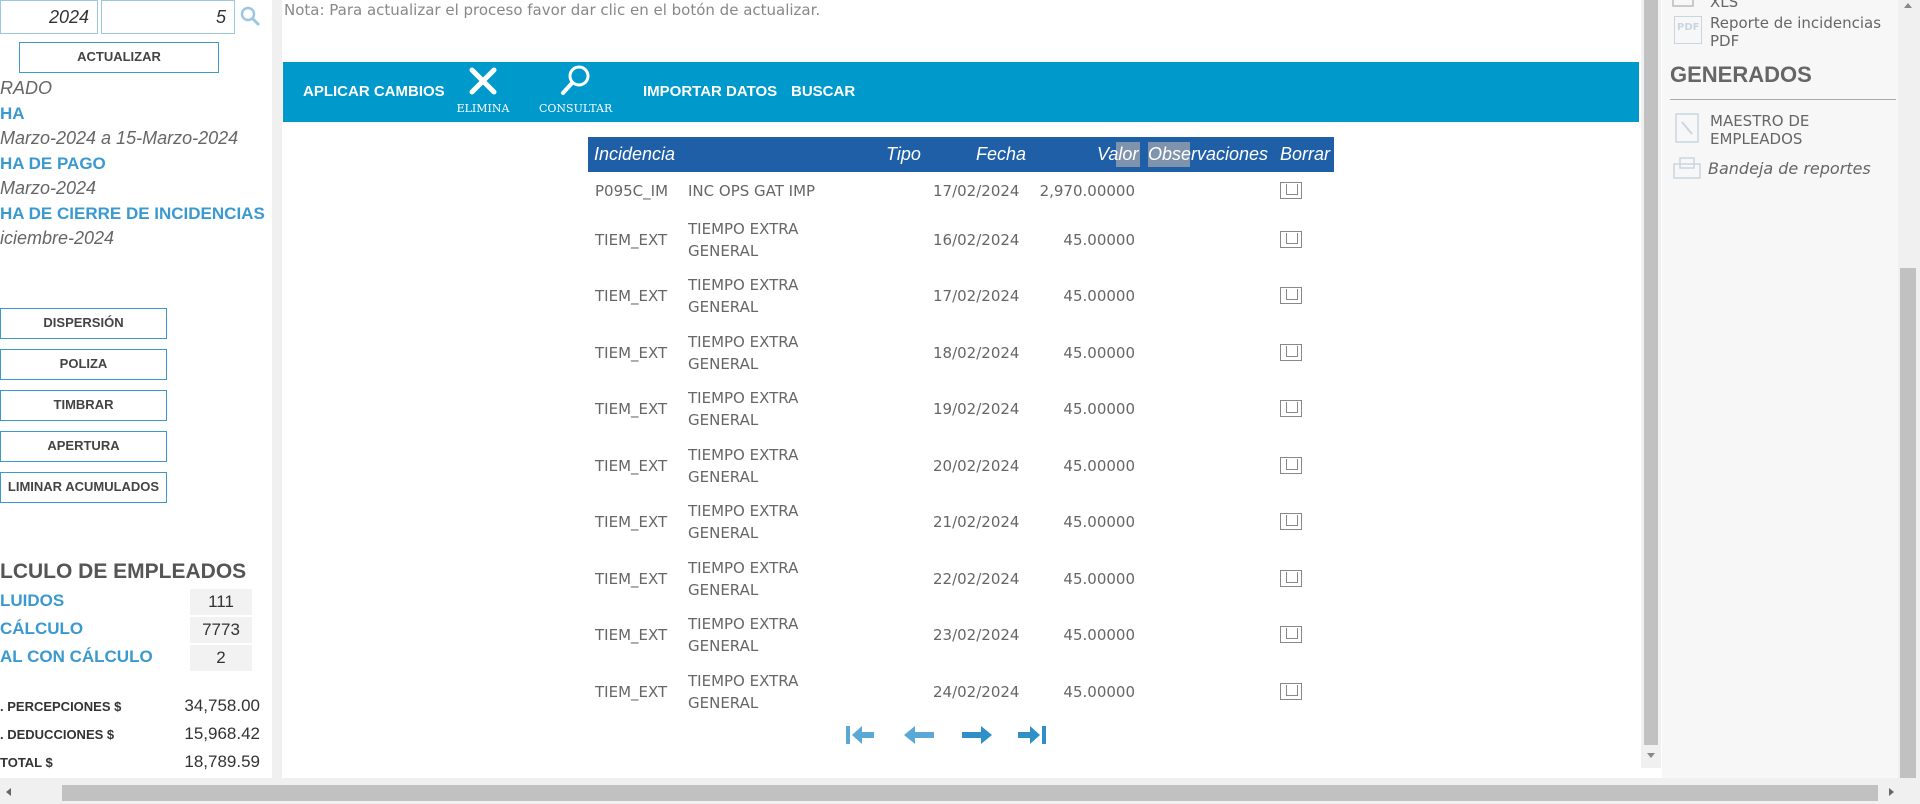 The width and height of the screenshot is (1920, 804). What do you see at coordinates (1908, 523) in the screenshot?
I see `page-scrollbar-thumb` at bounding box center [1908, 523].